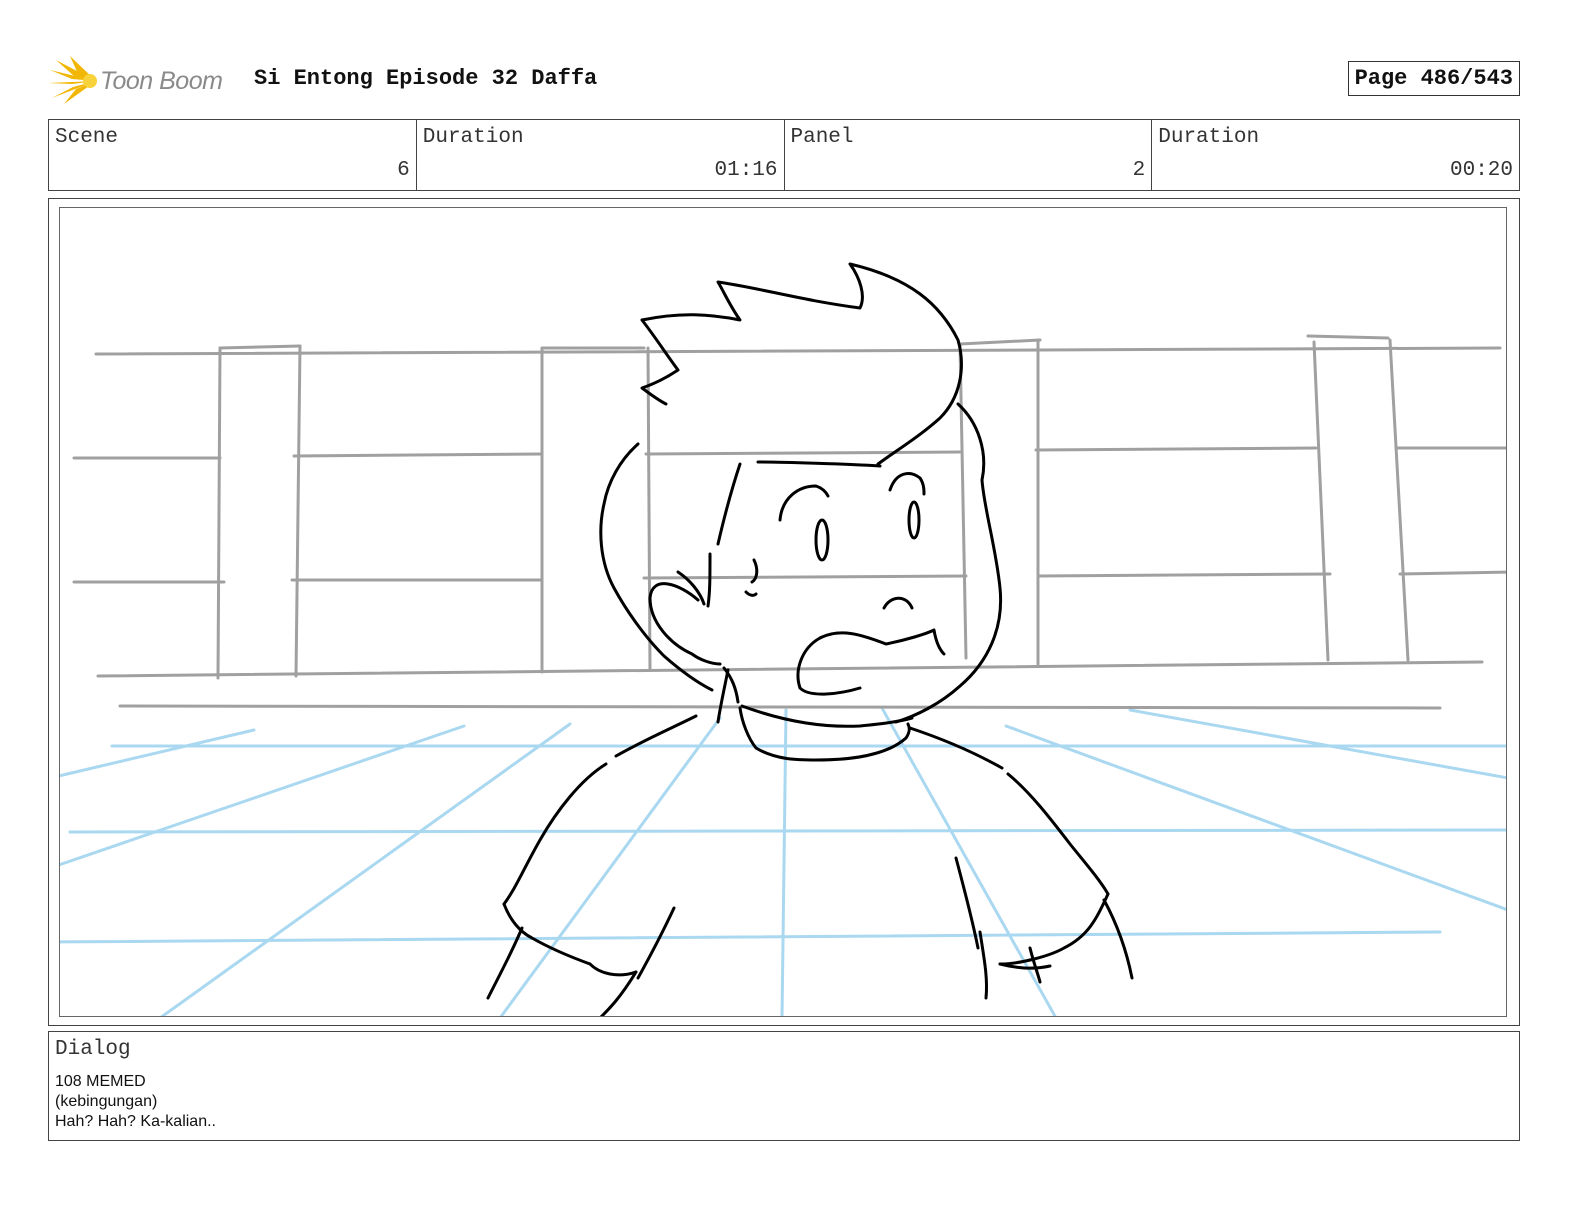 This screenshot has height=1224, width=1584. What do you see at coordinates (1209, 137) in the screenshot?
I see `panel-duration-label: Duration` at bounding box center [1209, 137].